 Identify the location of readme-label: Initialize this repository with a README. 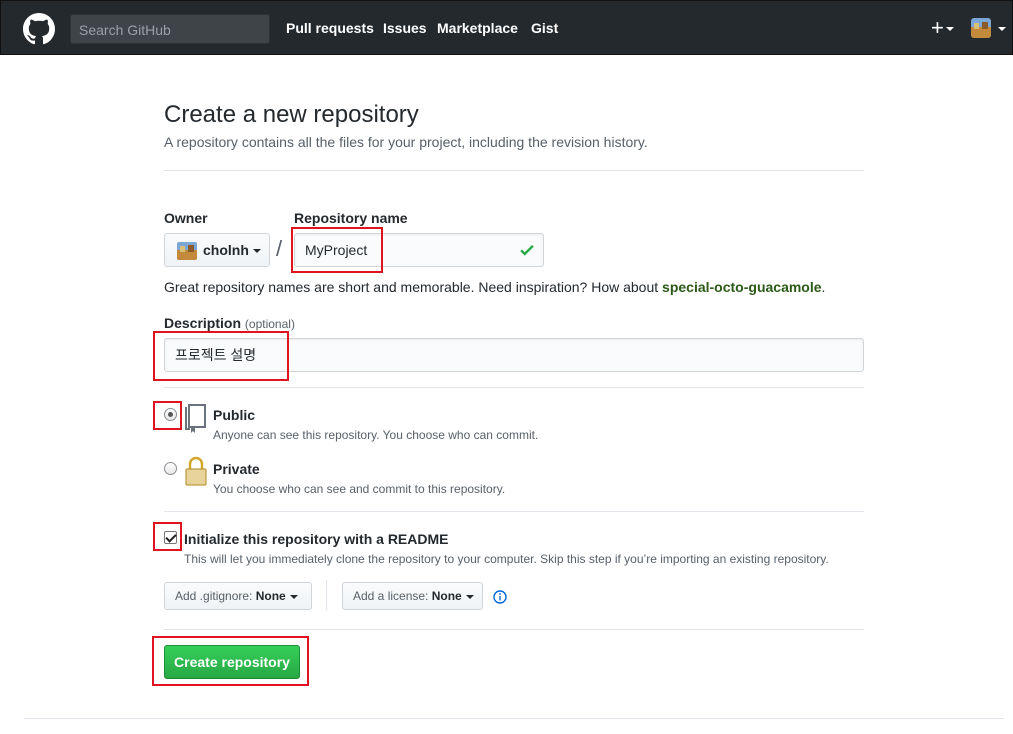
(316, 539).